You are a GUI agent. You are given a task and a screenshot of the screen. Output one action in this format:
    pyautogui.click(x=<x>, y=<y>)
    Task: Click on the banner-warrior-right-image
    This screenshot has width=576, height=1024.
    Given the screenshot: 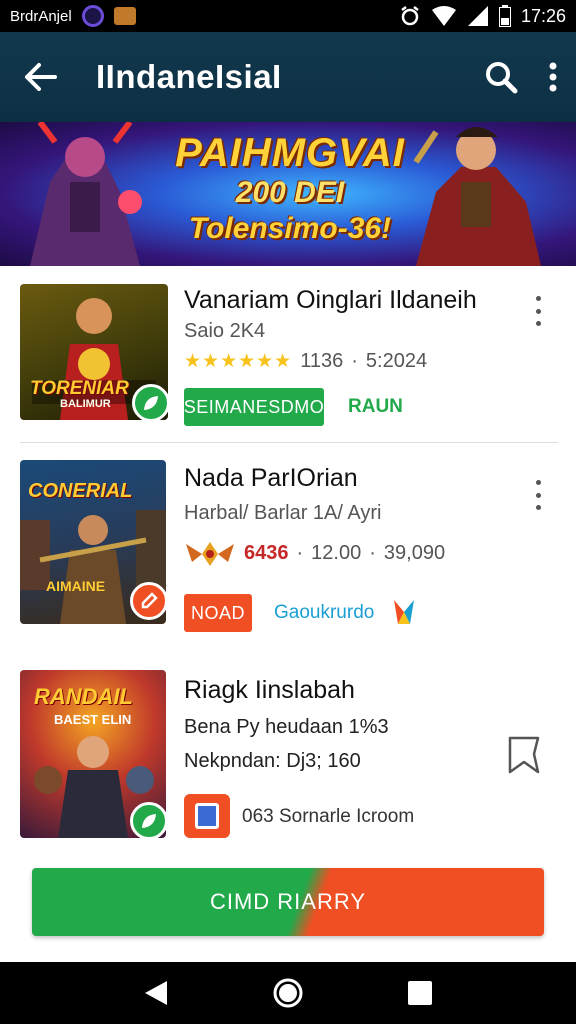 What is the action you would take?
    pyautogui.click(x=477, y=196)
    